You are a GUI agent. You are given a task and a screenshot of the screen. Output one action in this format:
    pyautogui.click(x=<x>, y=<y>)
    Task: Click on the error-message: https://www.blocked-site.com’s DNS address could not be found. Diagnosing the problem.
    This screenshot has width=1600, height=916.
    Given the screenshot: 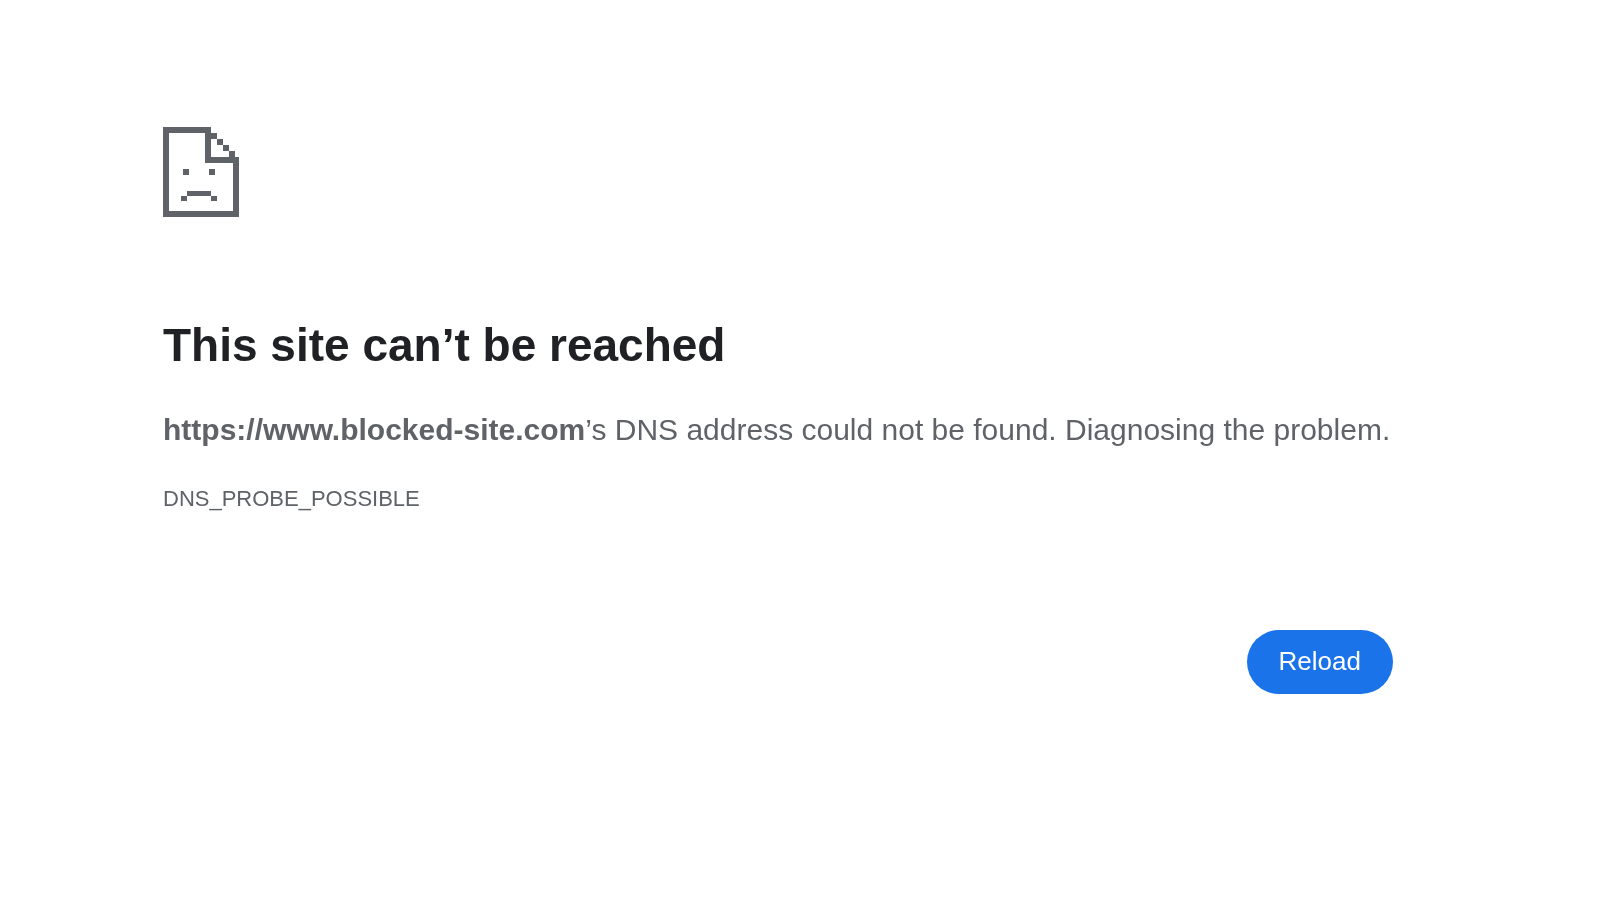 What is the action you would take?
    pyautogui.click(x=777, y=429)
    